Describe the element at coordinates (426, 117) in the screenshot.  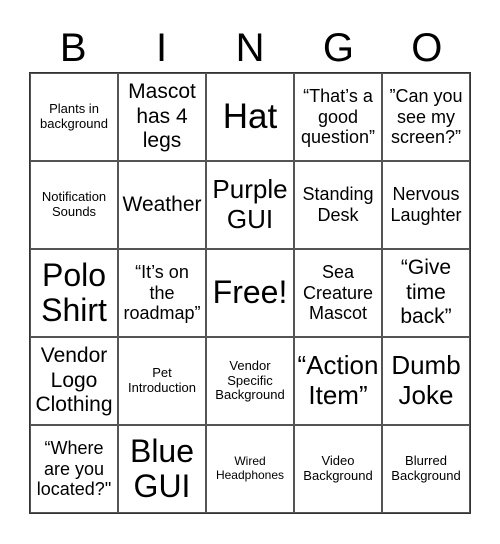
I see `bingo-cell: ”Can you see my screen?”` at that location.